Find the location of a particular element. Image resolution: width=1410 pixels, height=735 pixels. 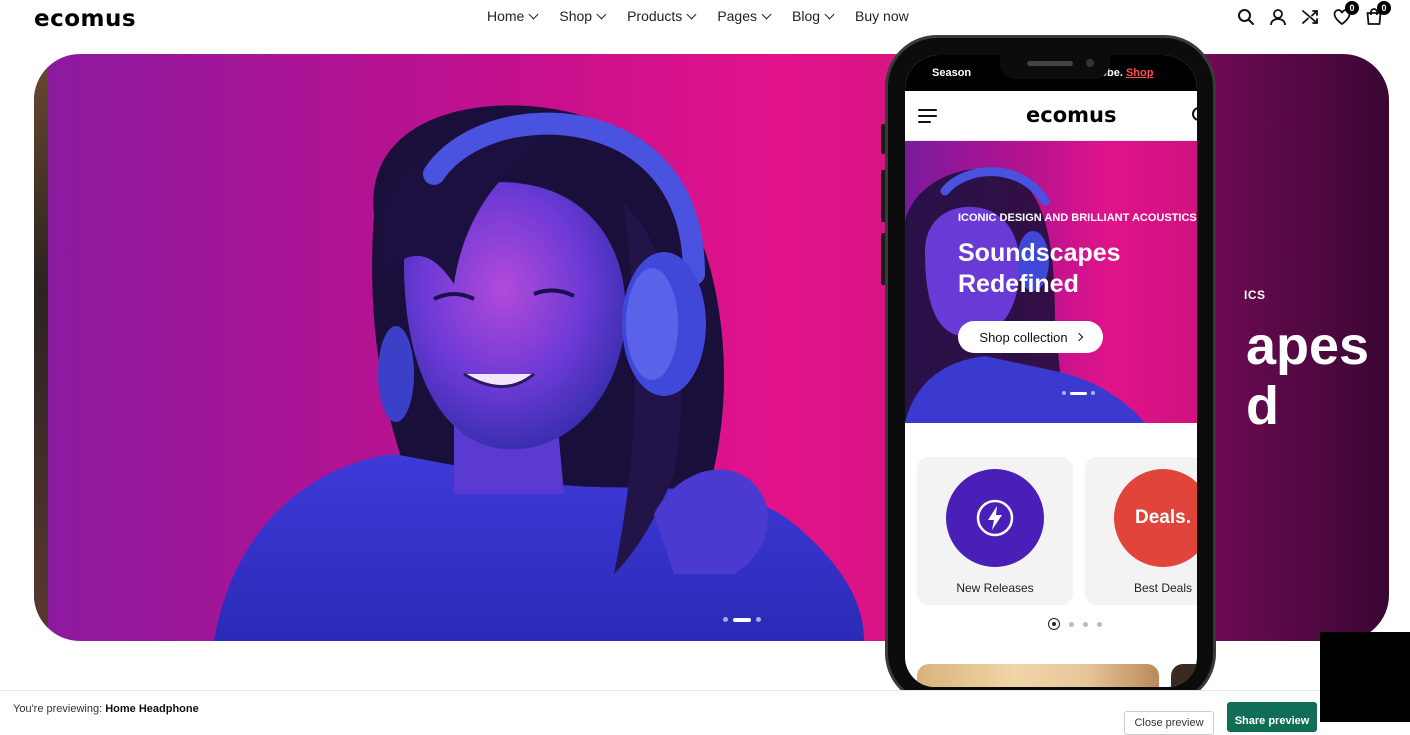

announcement-link: Shop is located at coordinates (1140, 73).